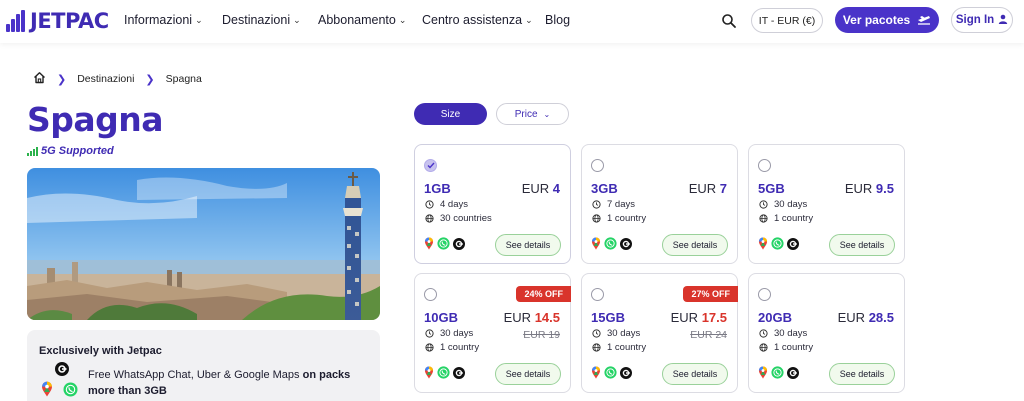 This screenshot has height=401, width=1024. What do you see at coordinates (708, 188) in the screenshot?
I see `plan-price: EUR 7` at bounding box center [708, 188].